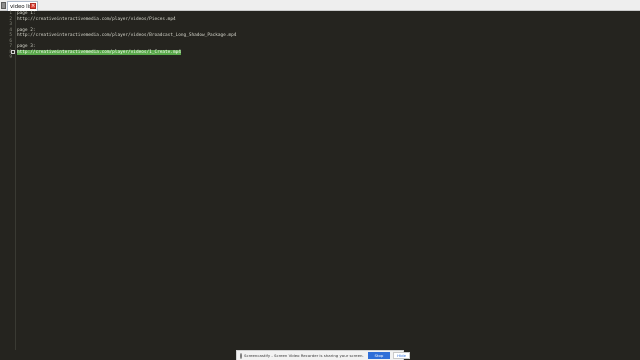  Describe the element at coordinates (3, 5) in the screenshot. I see `tab-overflow-icon` at that location.